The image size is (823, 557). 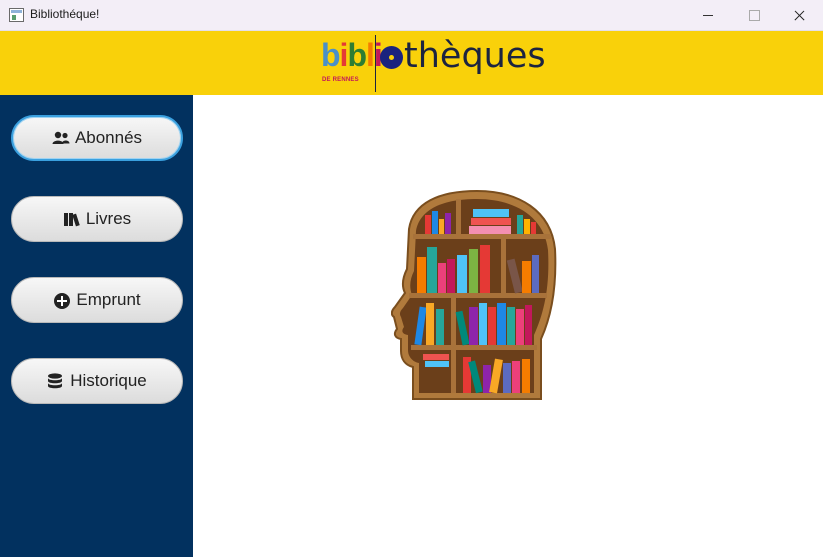 I want to click on header-banner: bibli DE RENNES thèques, so click(x=411, y=63).